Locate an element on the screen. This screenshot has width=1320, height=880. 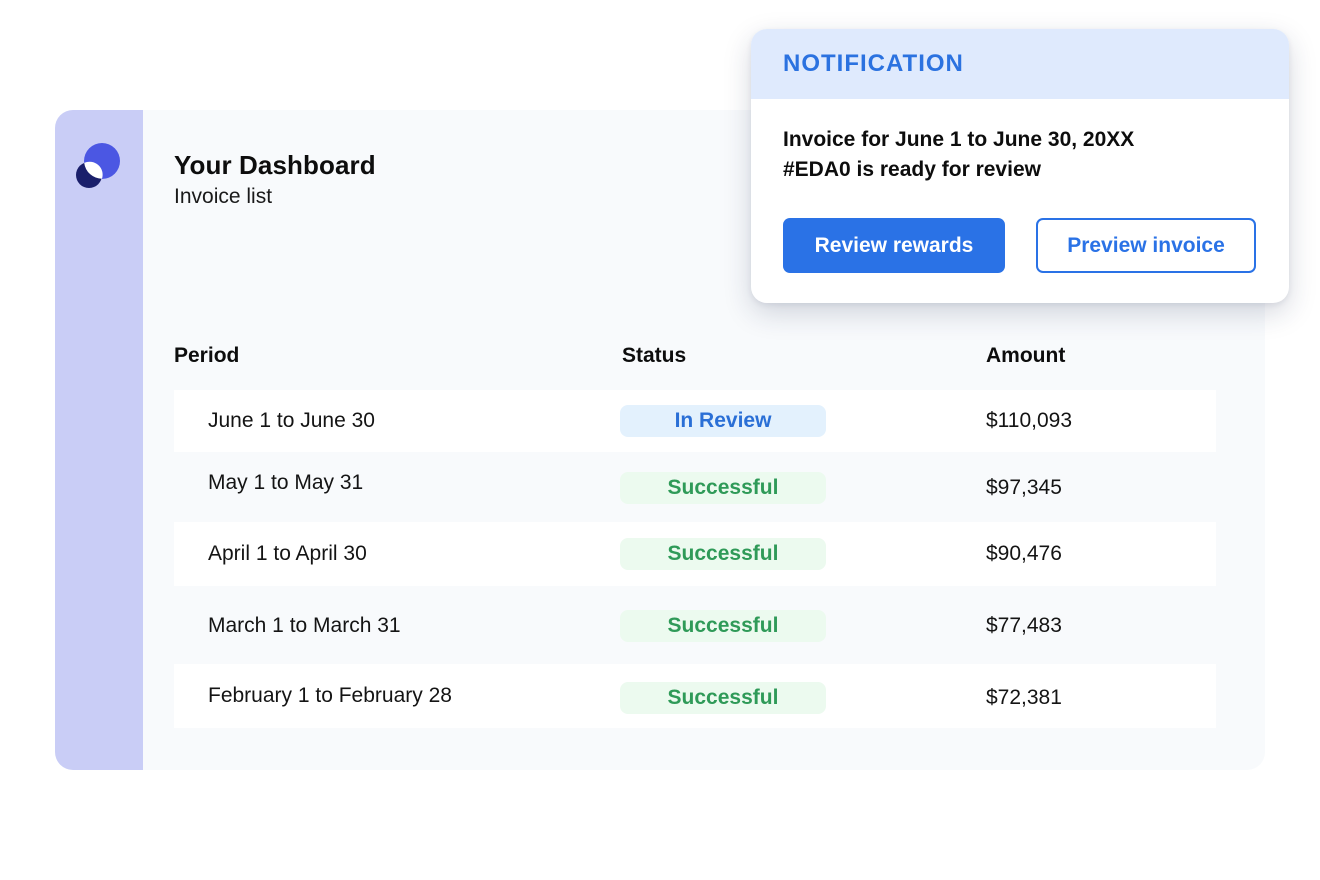
column-header-status: Status is located at coordinates (654, 355).